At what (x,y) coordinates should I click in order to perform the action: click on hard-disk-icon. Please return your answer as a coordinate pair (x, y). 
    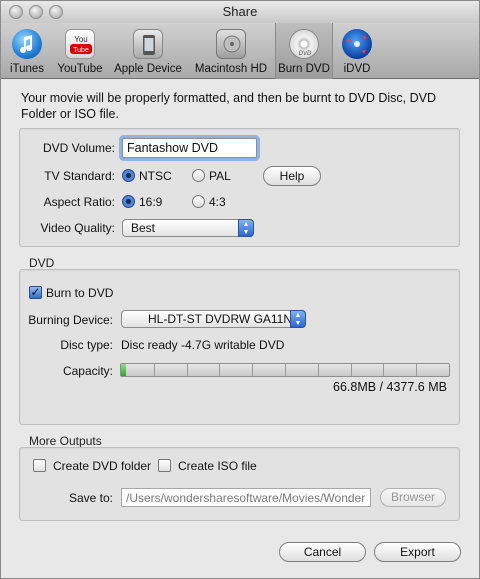
    Looking at the image, I should click on (231, 44).